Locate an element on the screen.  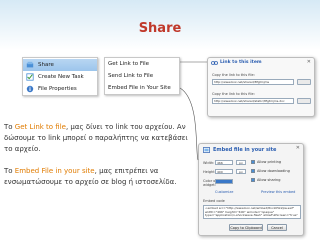
height-input: 400 is located at coordinates (224, 171).